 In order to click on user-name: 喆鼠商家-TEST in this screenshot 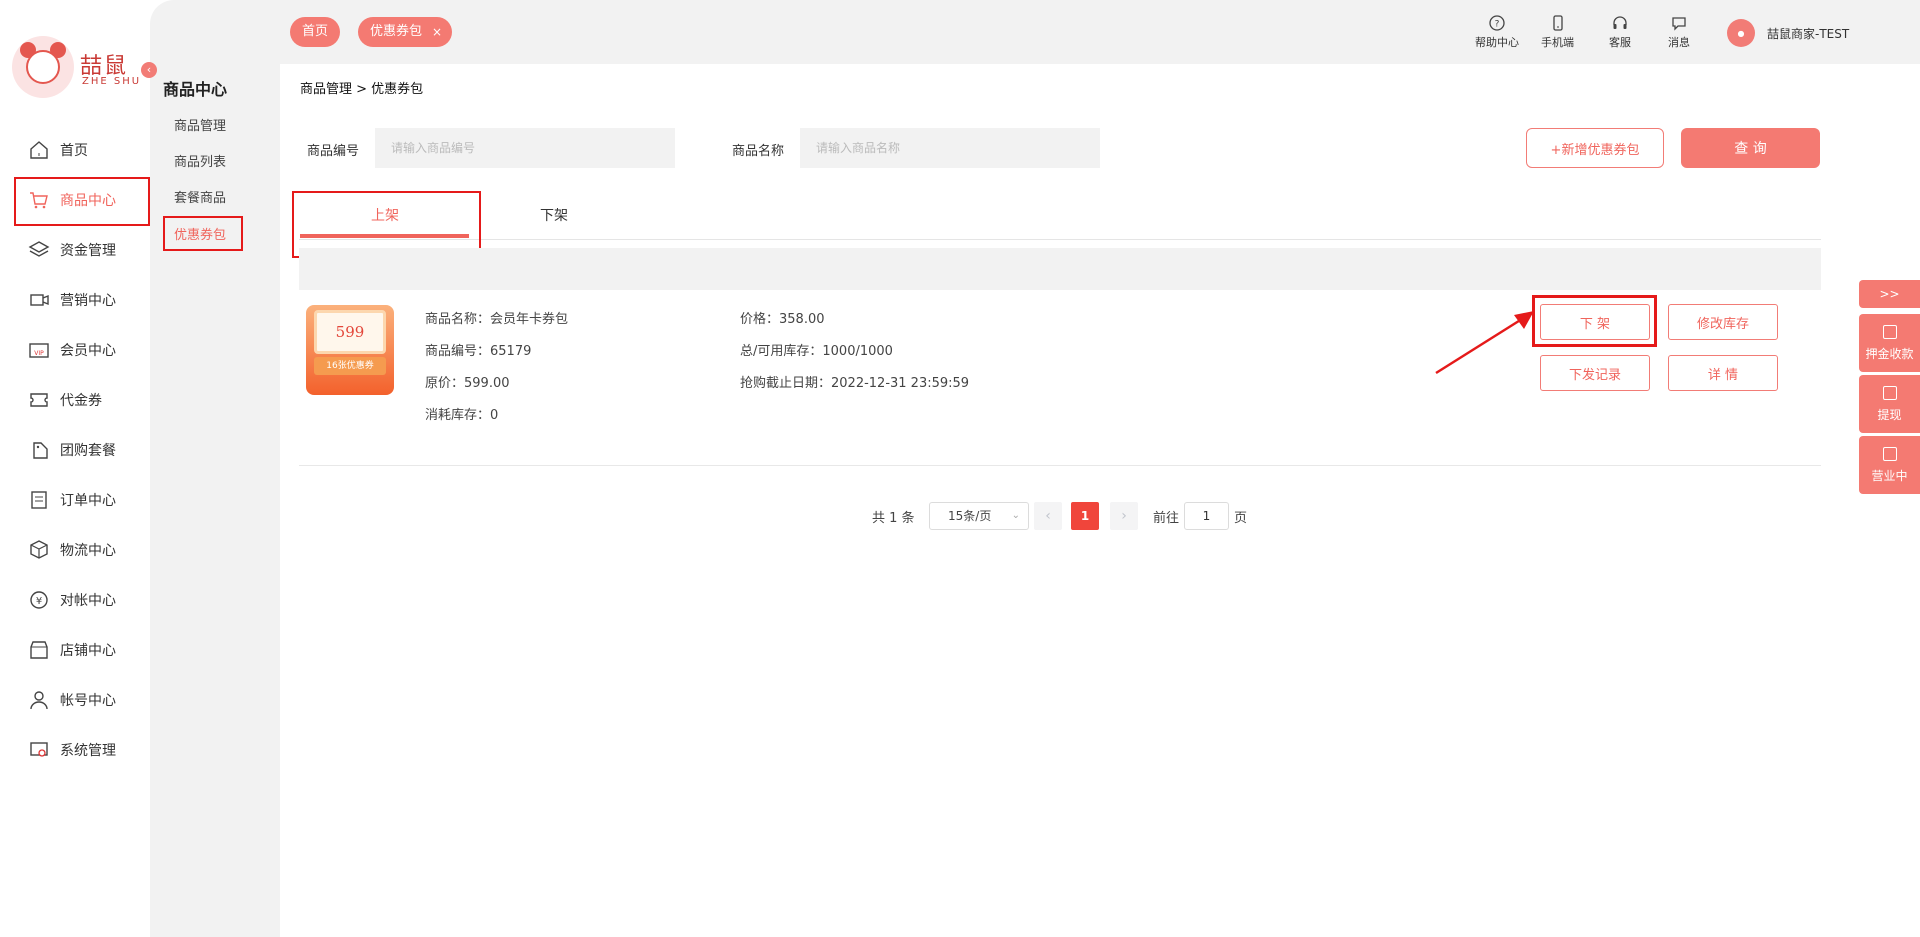, I will do `click(1808, 33)`.